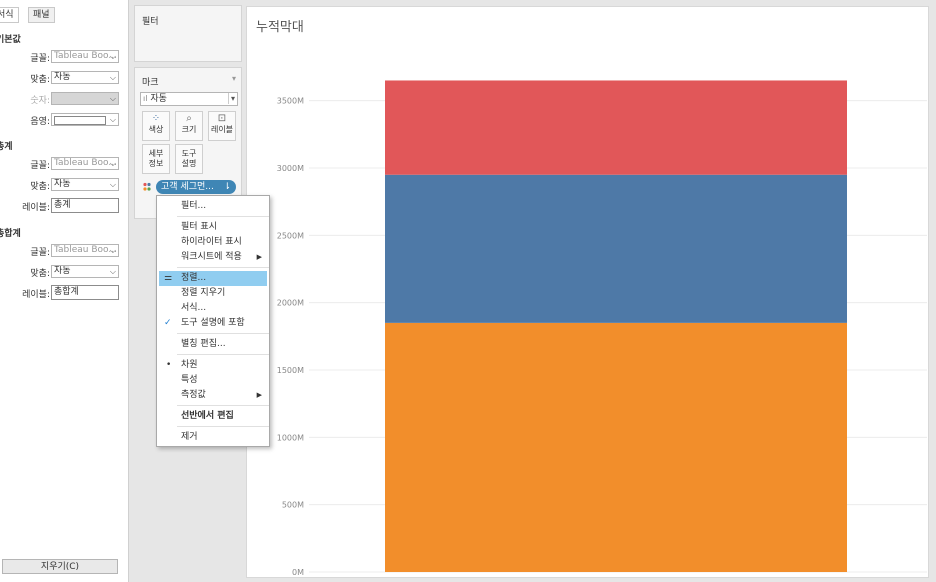  What do you see at coordinates (10, 234) in the screenshot?
I see `section-heading: 총합계` at bounding box center [10, 234].